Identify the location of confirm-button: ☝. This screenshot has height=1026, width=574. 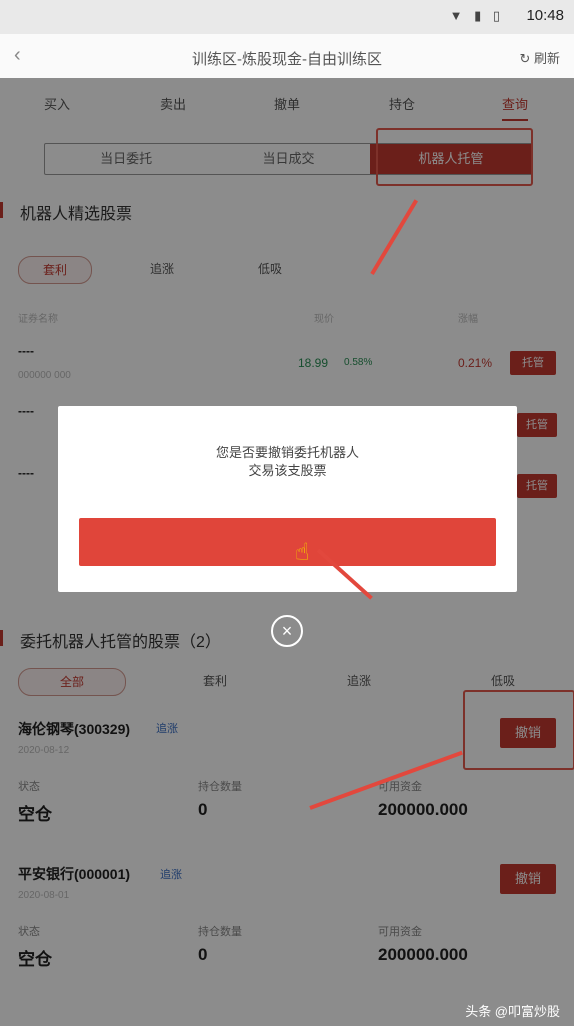
(287, 542).